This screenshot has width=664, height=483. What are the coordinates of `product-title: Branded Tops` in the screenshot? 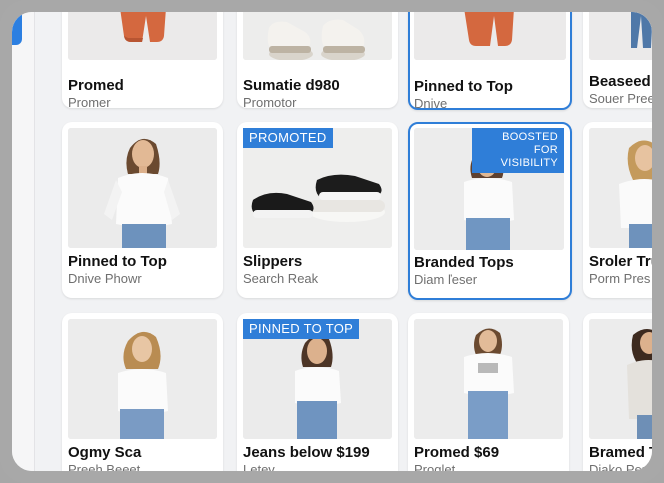 It's located at (464, 262).